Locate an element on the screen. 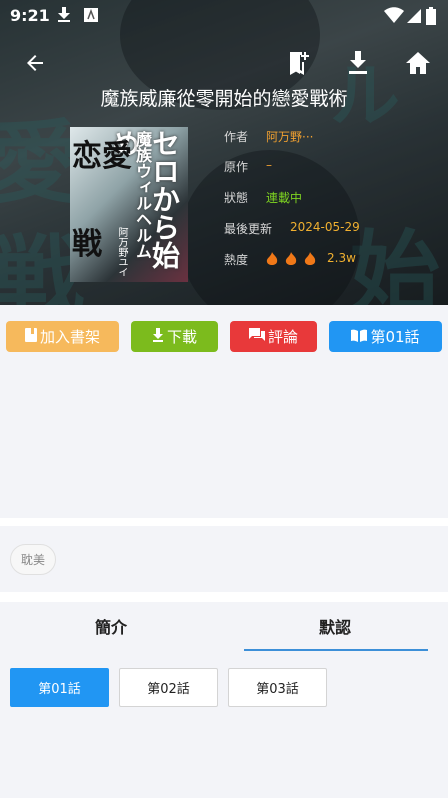 This screenshot has width=448, height=798. comment-label: 評論 is located at coordinates (282, 337).